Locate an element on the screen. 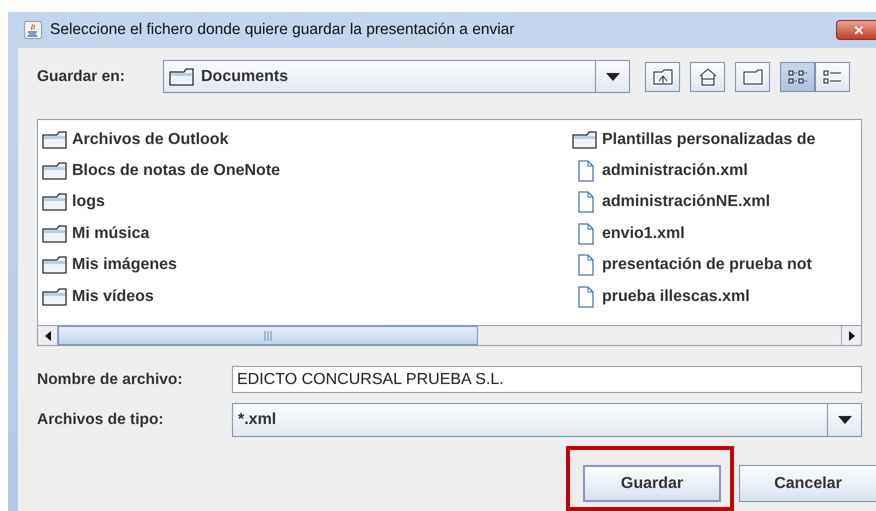  file-list-item: presentación de prueba not is located at coordinates (716, 265).